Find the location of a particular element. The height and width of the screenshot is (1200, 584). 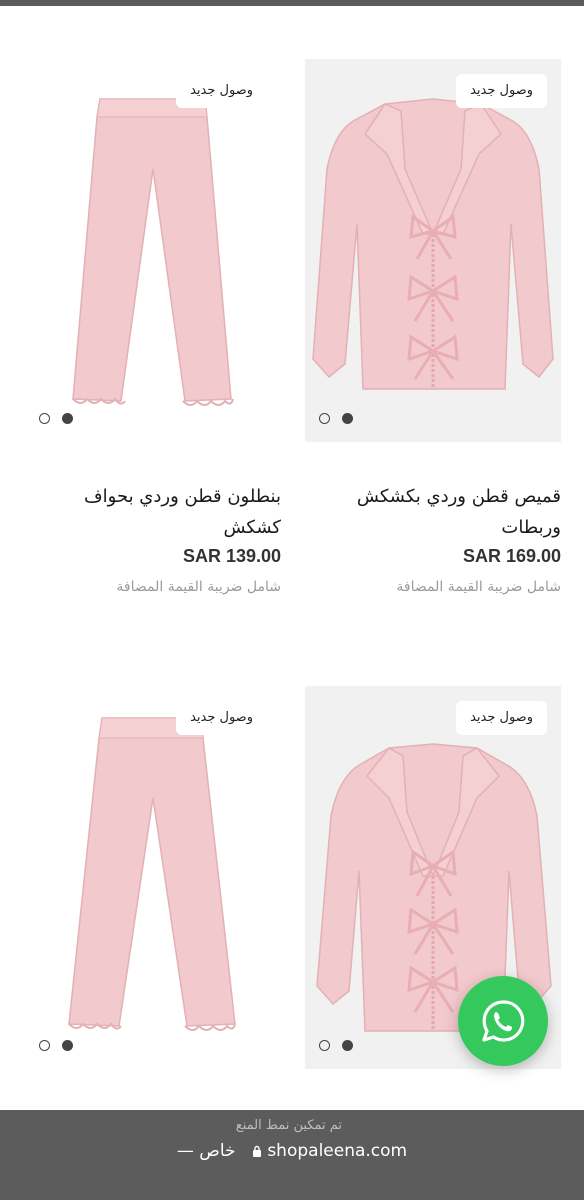

whatsapp-chat-button is located at coordinates (503, 1021).